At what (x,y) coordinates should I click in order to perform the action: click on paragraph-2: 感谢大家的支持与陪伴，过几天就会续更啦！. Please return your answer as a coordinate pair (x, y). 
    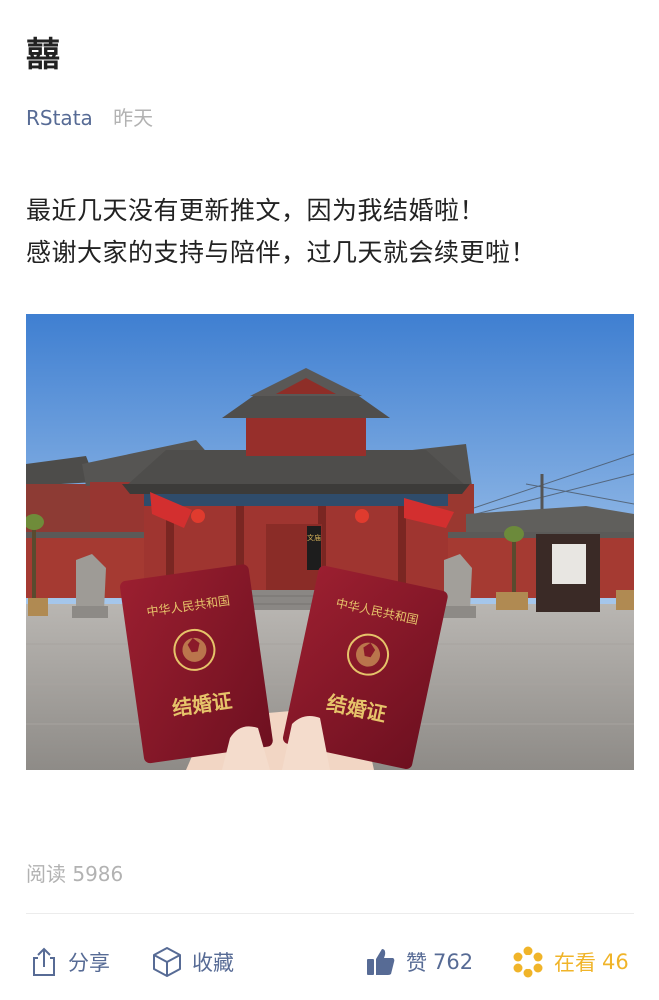
    Looking at the image, I should click on (281, 252).